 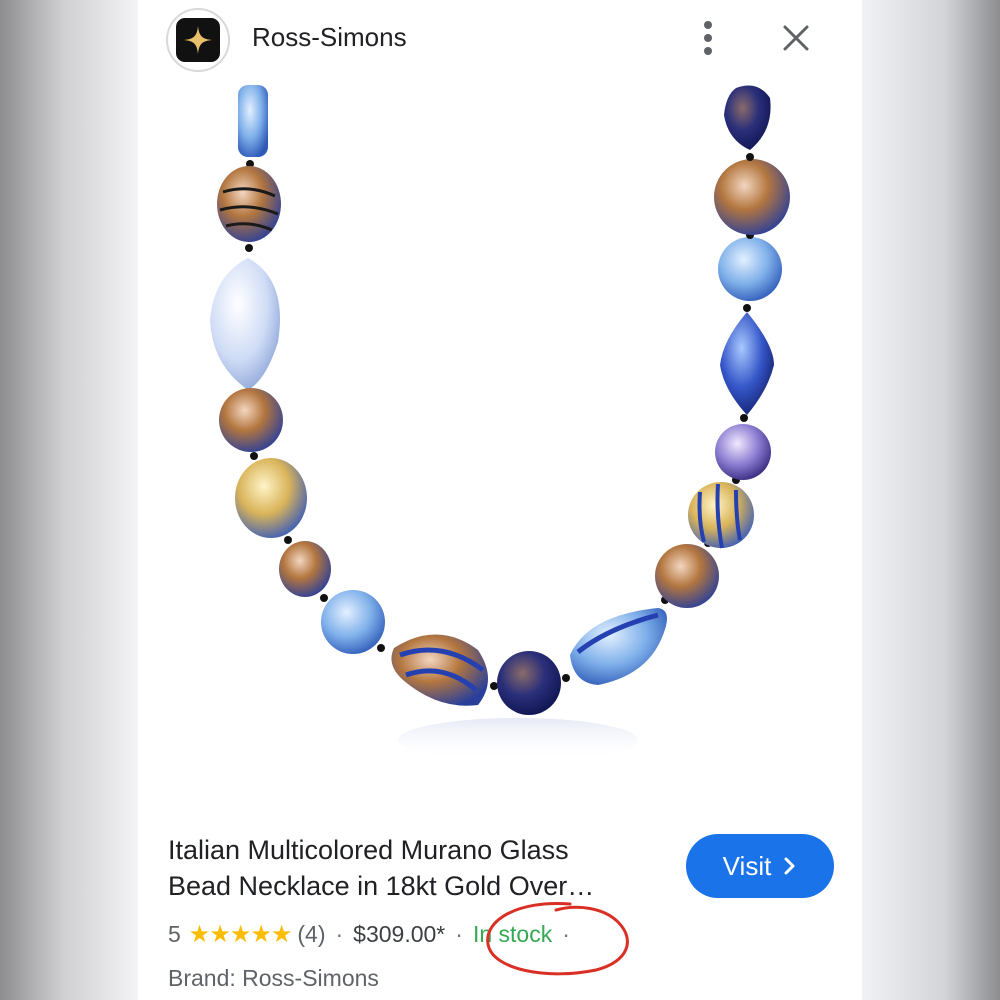 I want to click on close-button, so click(x=796, y=38).